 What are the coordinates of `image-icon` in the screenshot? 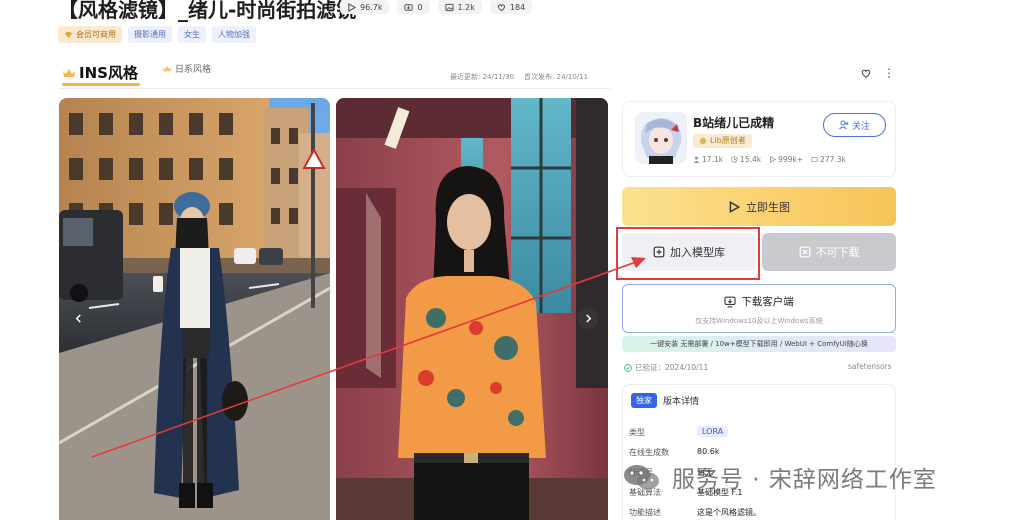 It's located at (449, 7).